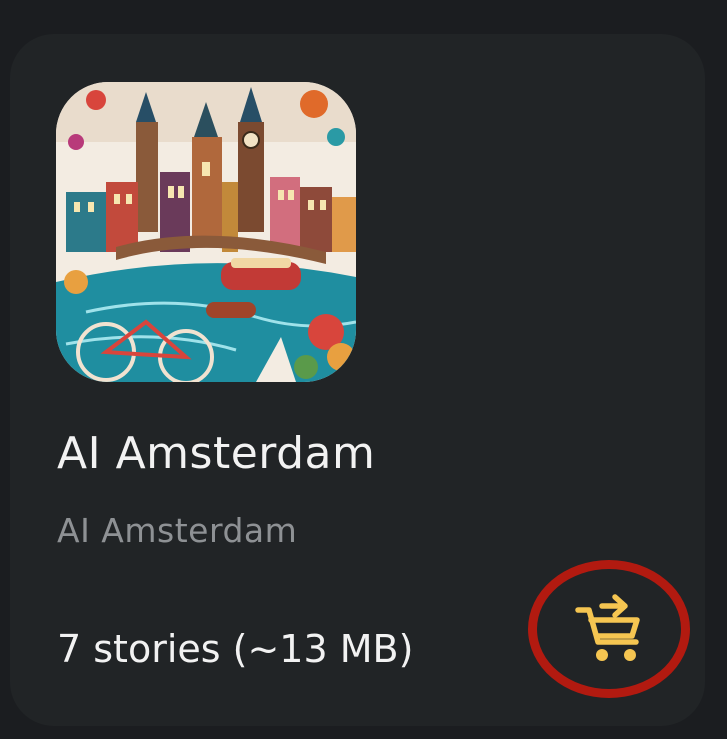 The width and height of the screenshot is (727, 739). What do you see at coordinates (177, 530) in the screenshot?
I see `pack-subtitle: AI Amsterdam` at bounding box center [177, 530].